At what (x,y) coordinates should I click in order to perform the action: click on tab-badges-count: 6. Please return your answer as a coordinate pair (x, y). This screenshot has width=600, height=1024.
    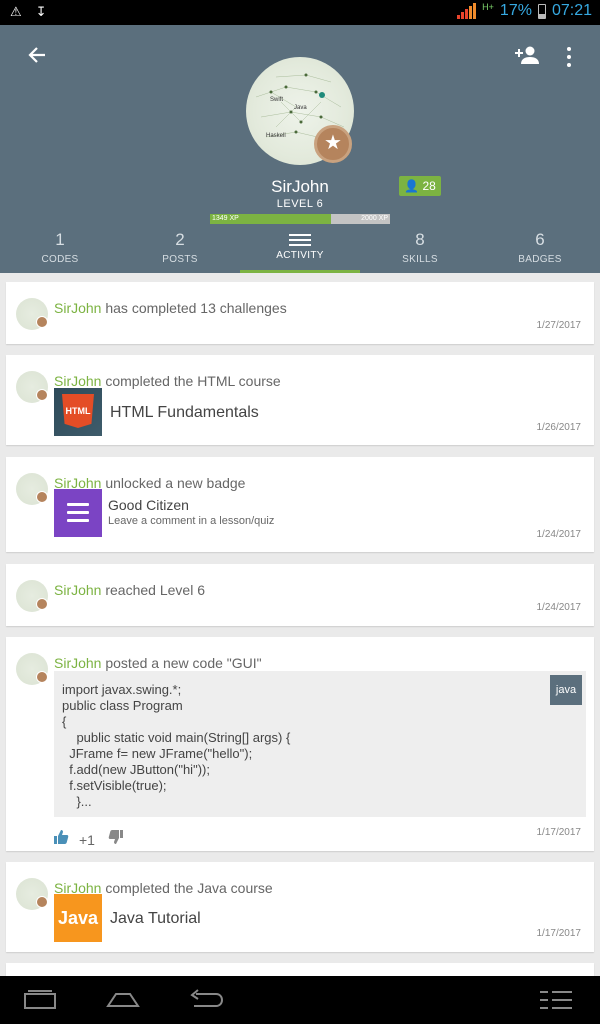
    Looking at the image, I should click on (540, 239).